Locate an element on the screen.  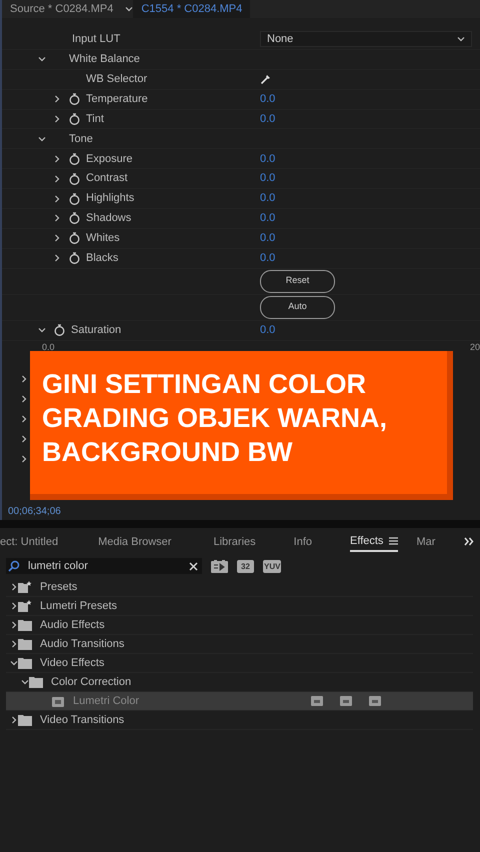
effect-row: Lumetri Color is located at coordinates (239, 701).